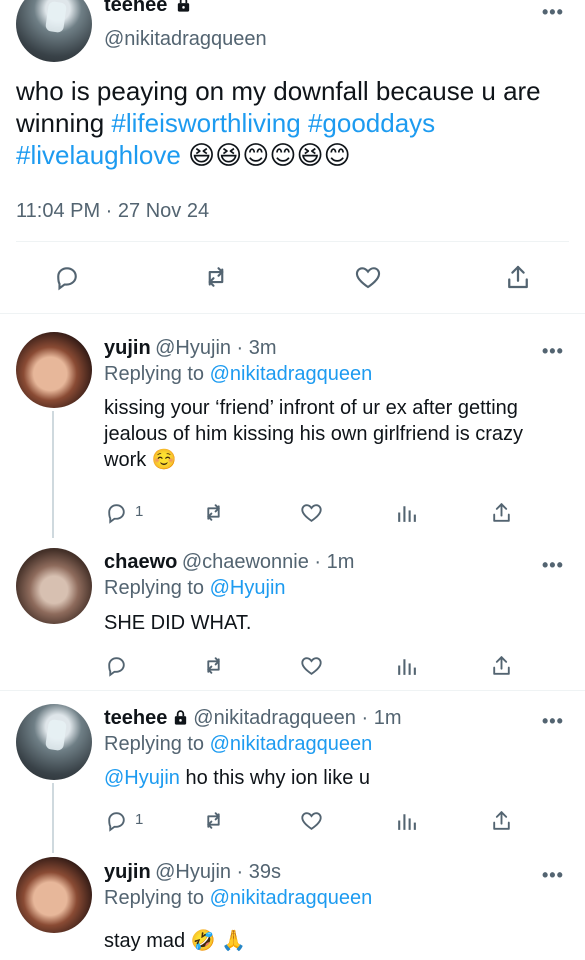 The image size is (585, 960). What do you see at coordinates (215, 348) in the screenshot?
I see `reply-handle-time: @Hyujin · 3m` at bounding box center [215, 348].